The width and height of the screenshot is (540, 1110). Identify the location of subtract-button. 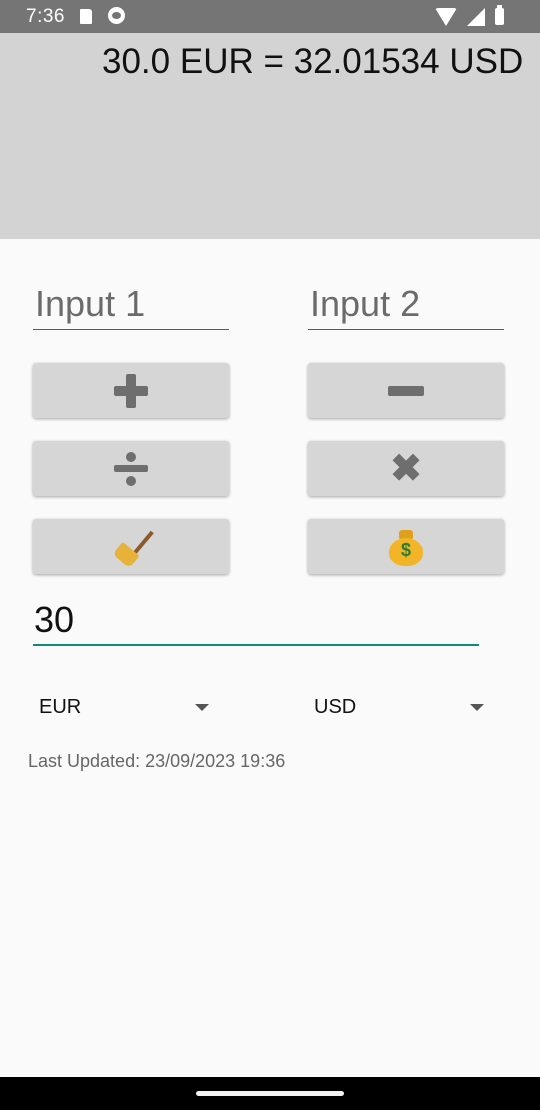
(406, 390).